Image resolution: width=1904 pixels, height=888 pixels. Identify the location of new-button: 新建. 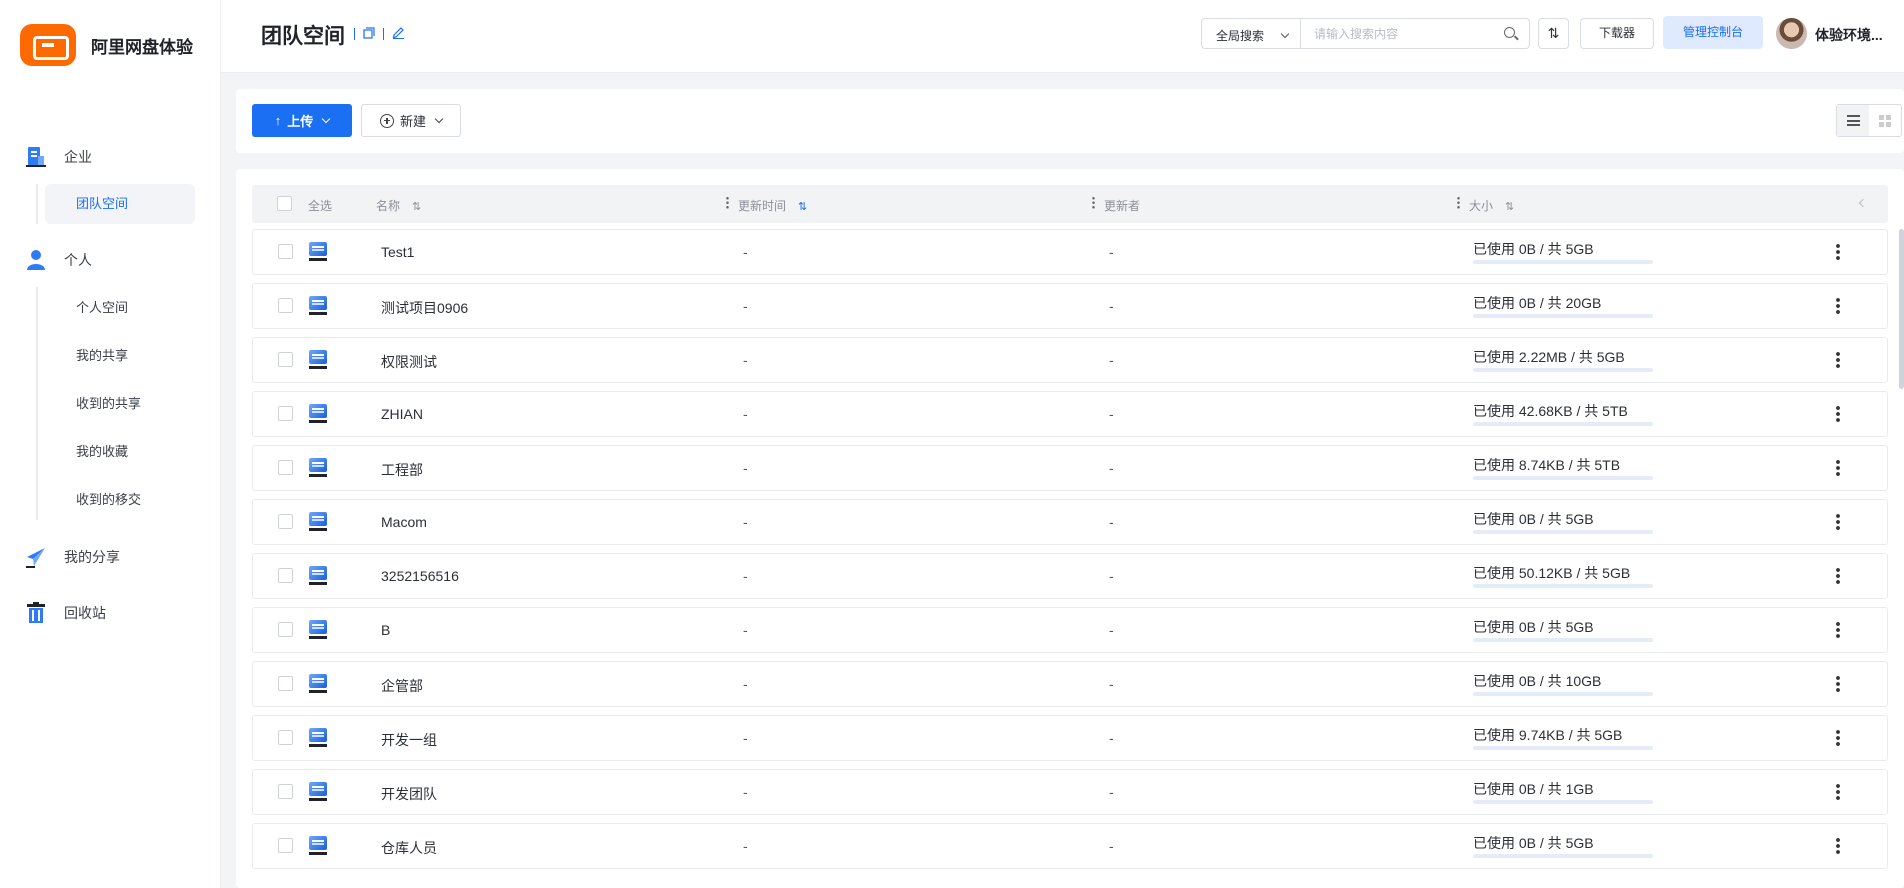
(411, 120).